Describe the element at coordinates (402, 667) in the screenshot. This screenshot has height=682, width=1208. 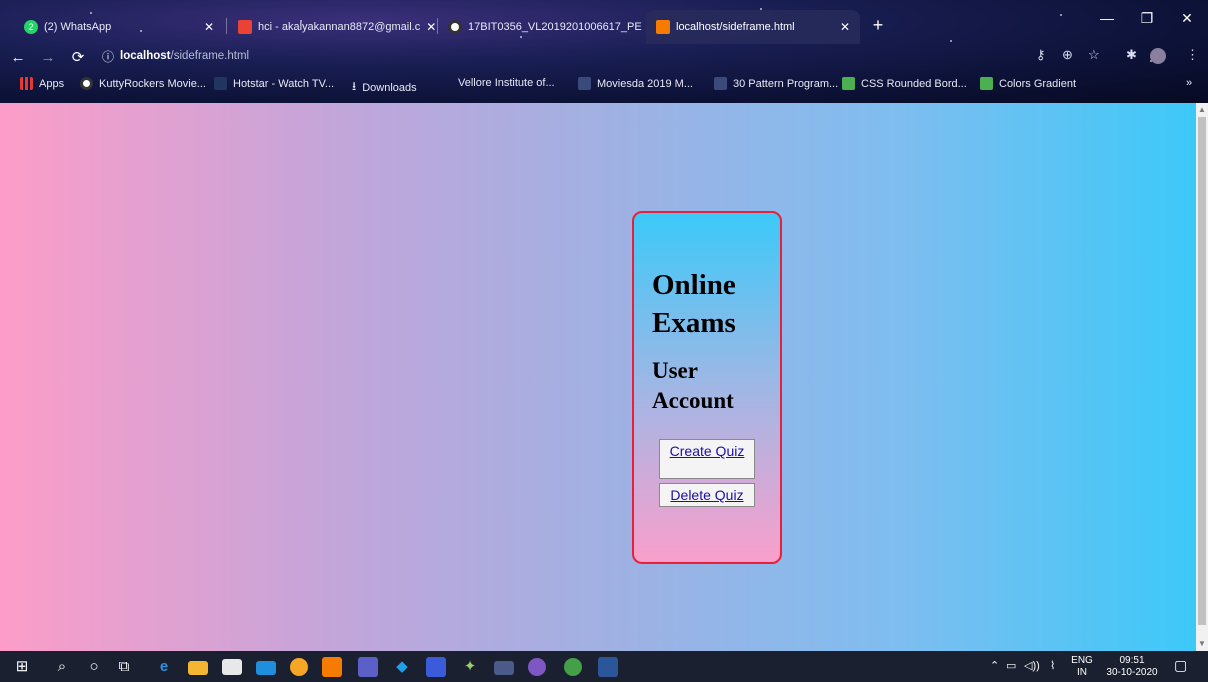
I see `virtualbox-icon: ◆` at that location.